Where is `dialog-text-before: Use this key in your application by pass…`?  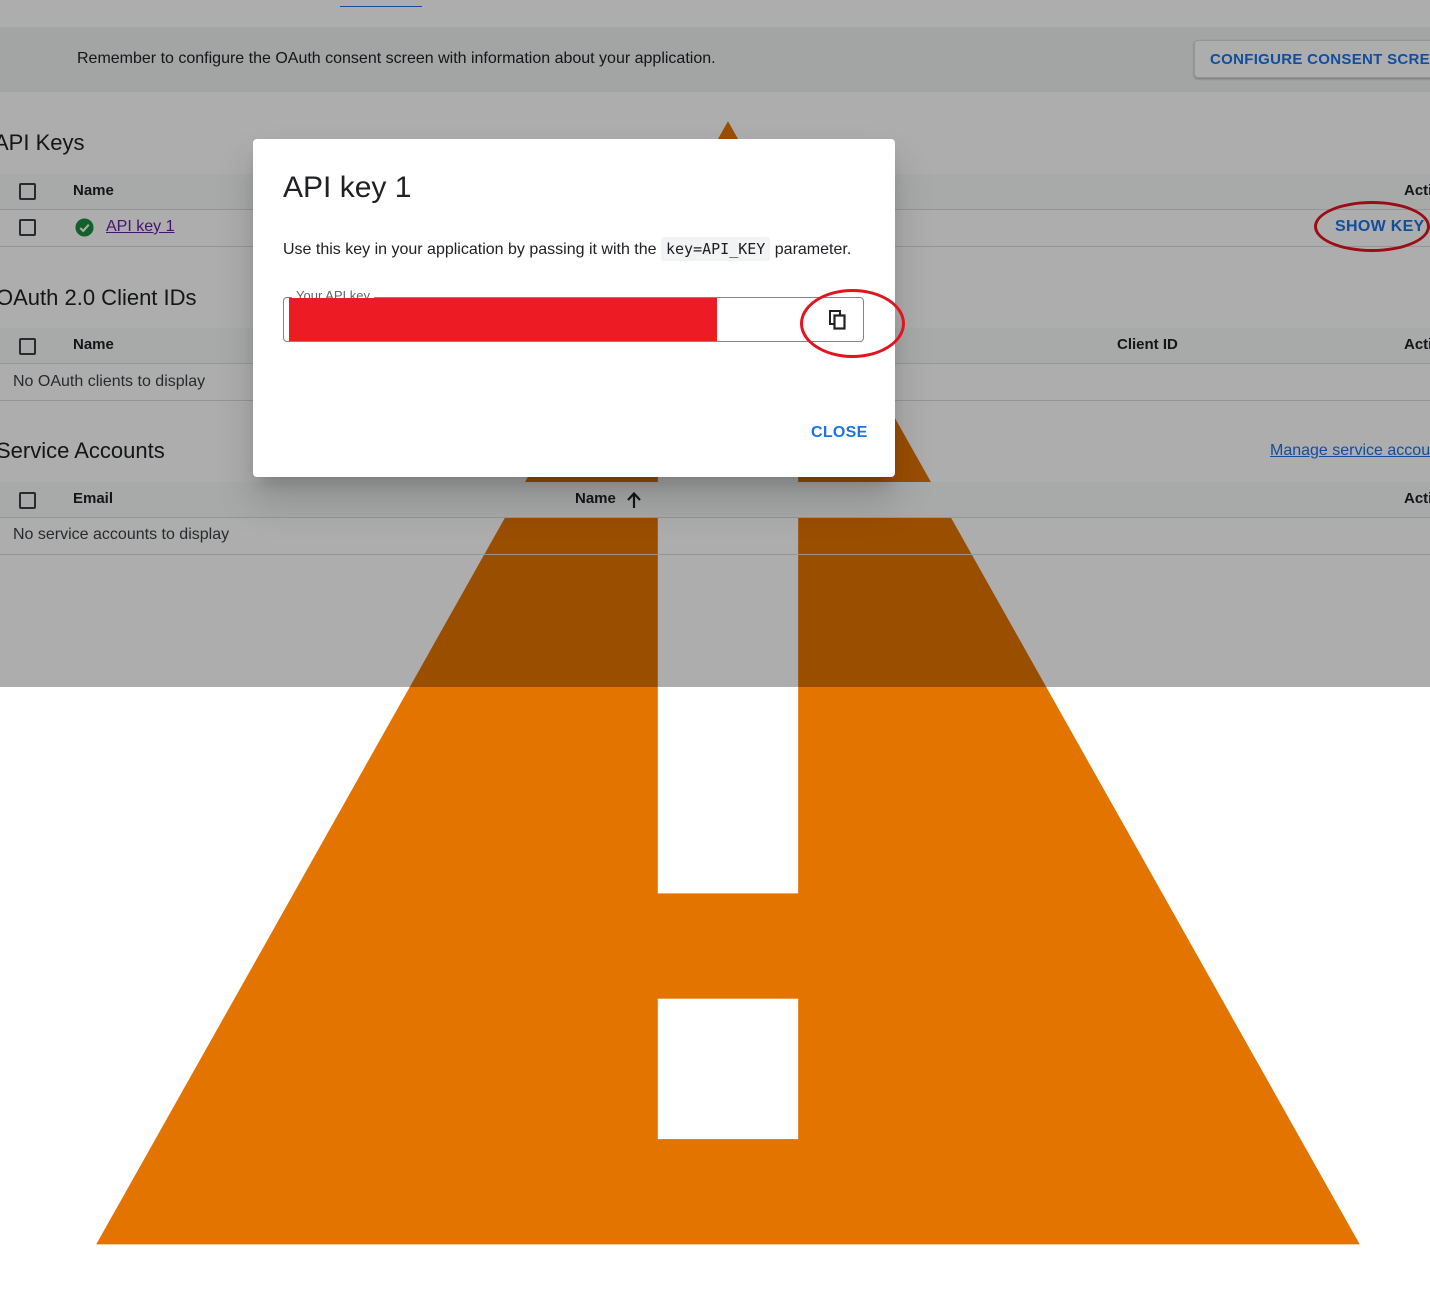 dialog-text-before: Use this key in your application by pass… is located at coordinates (470, 249).